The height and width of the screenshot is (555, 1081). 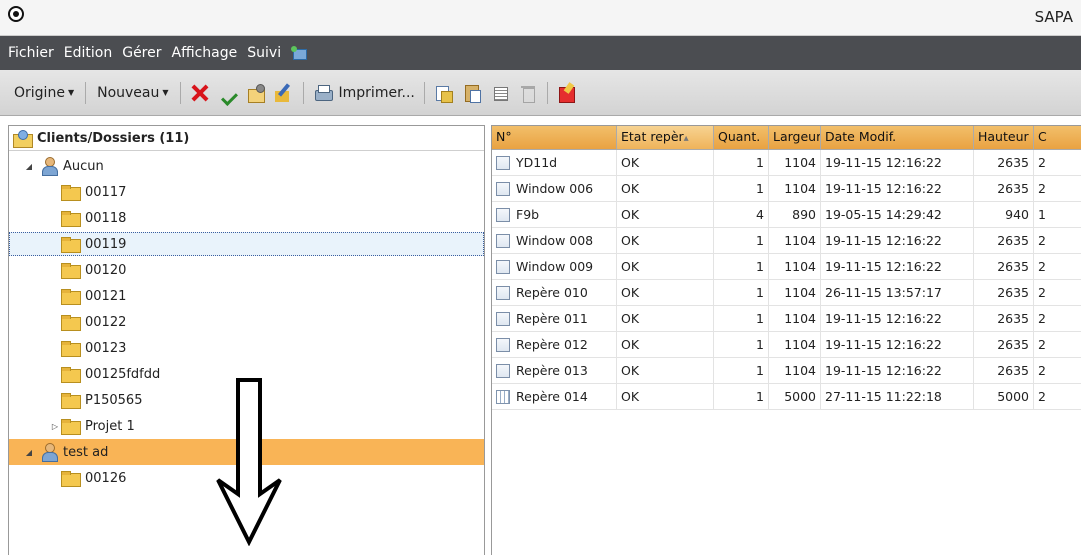 I want to click on table-row: Window 008 OK 1 1104 19-11-15 12:16:22 2635 2, so click(x=786, y=241).